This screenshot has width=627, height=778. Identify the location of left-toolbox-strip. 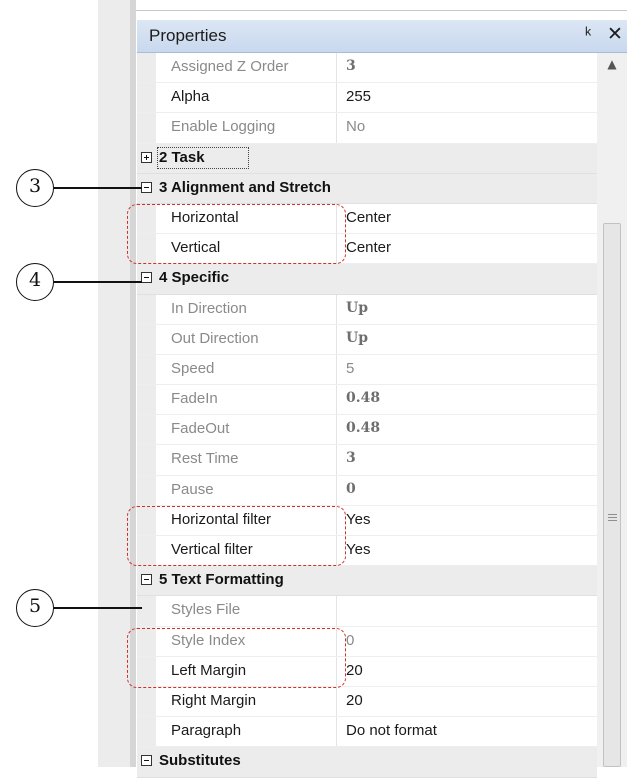
(114, 383).